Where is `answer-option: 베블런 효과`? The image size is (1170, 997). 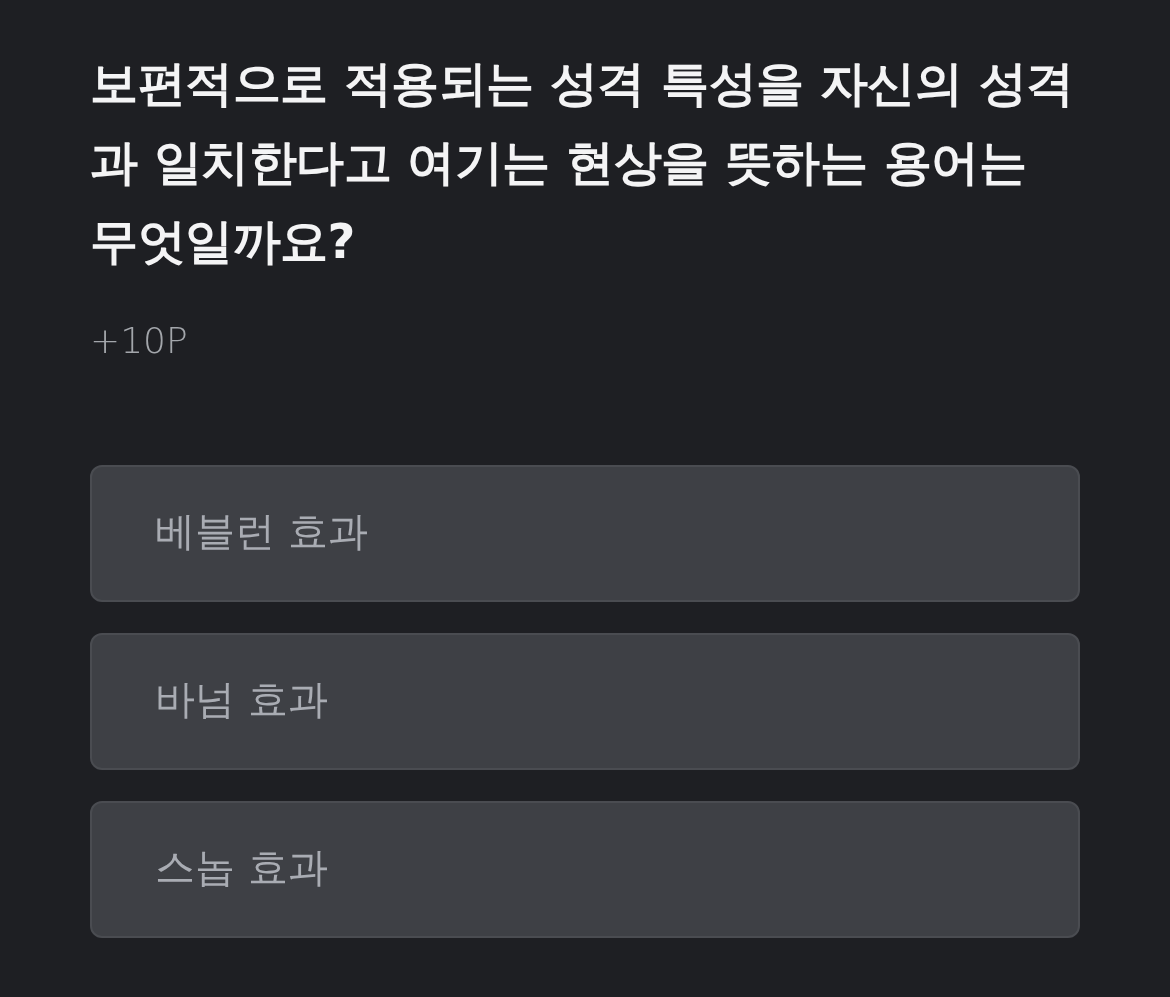
answer-option: 베블런 효과 is located at coordinates (585, 533).